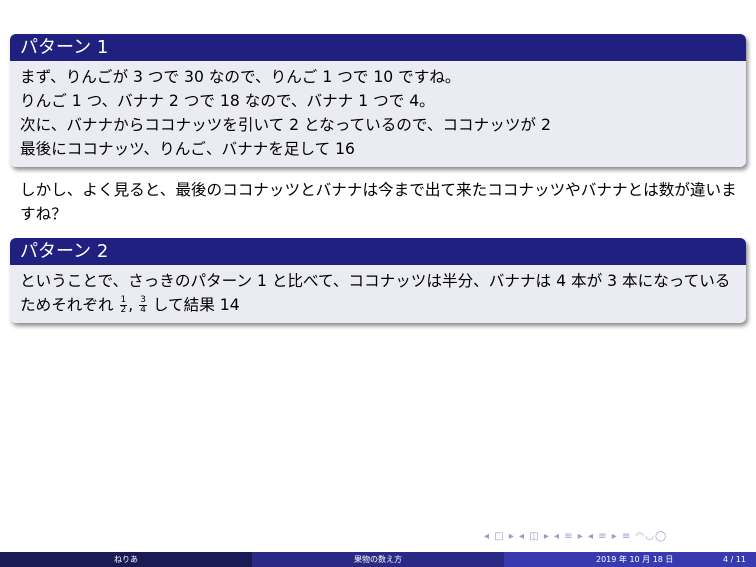  I want to click on fraction: 12, so click(123, 305).